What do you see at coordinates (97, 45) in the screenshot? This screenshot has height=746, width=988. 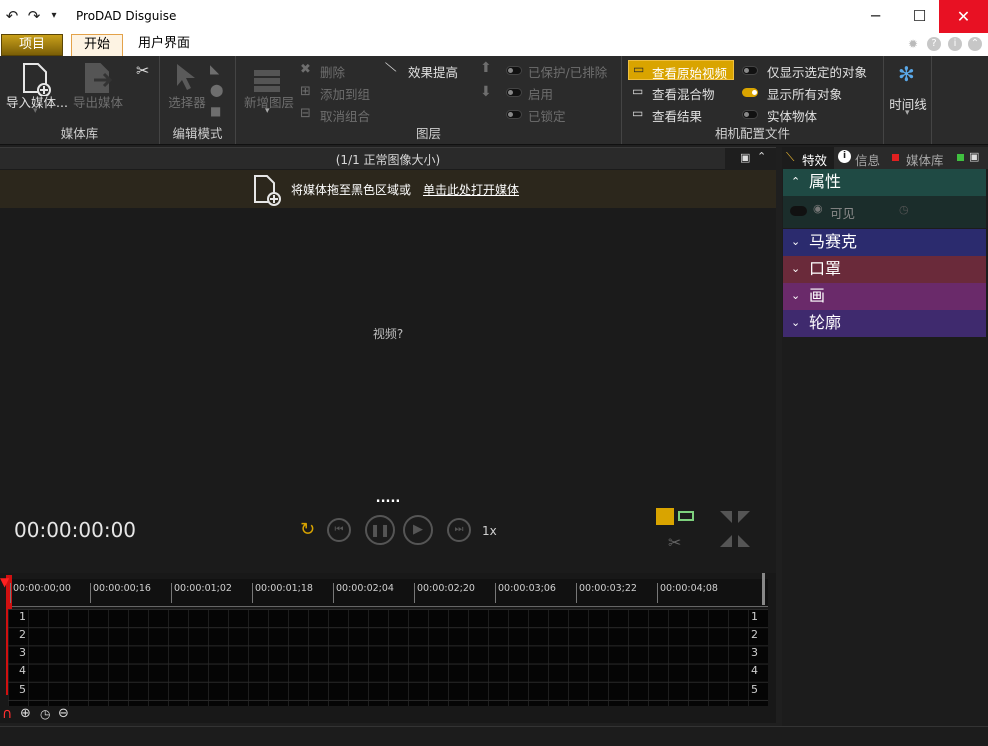 I see `tab-start: 开始` at bounding box center [97, 45].